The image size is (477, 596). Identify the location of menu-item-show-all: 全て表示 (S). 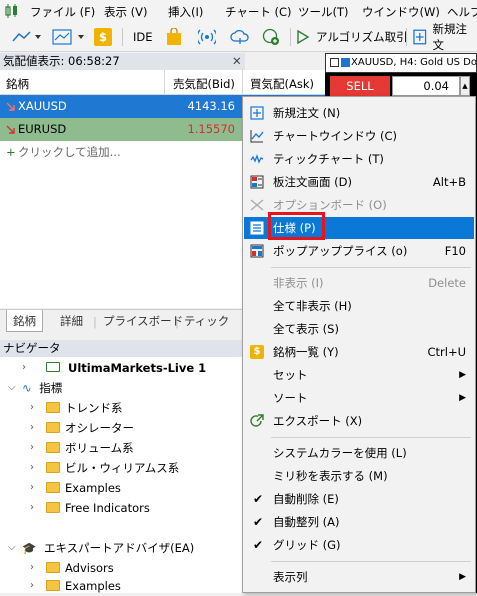
(359, 329).